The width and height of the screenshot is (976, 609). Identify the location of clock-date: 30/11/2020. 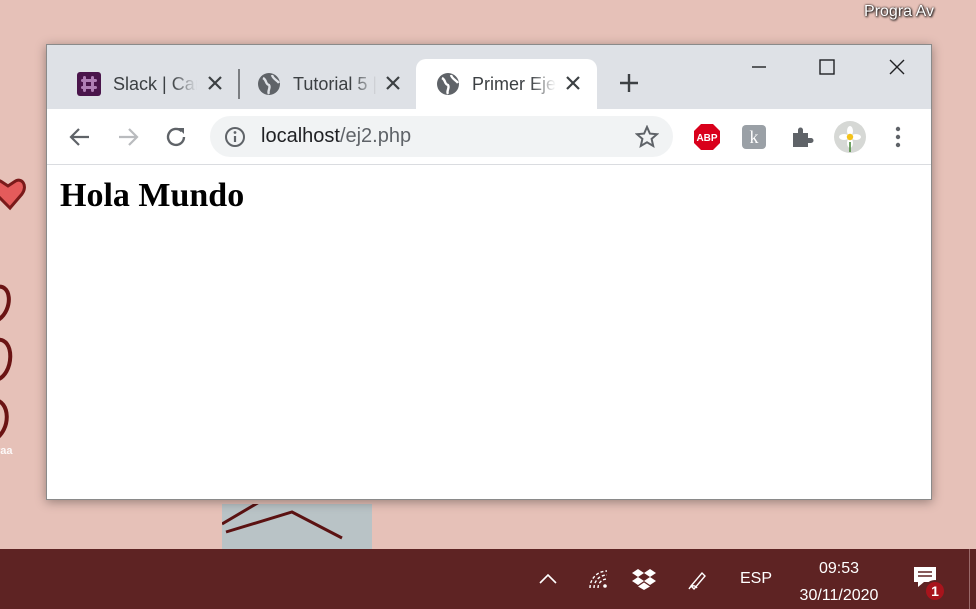
(839, 595).